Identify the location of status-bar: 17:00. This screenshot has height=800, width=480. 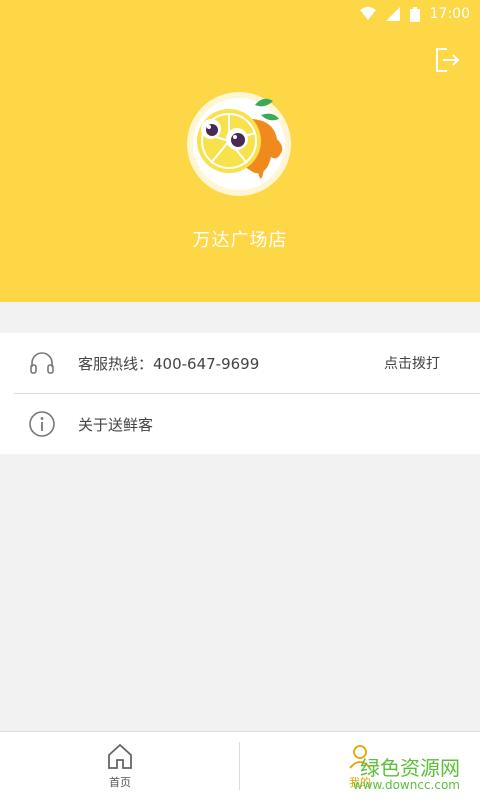
(240, 14).